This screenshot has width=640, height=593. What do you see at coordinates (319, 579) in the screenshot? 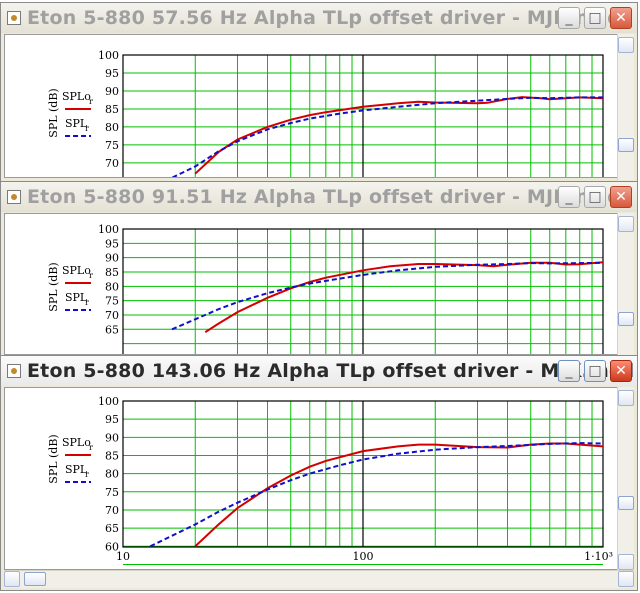
I see `horizontal-scrollbar` at bounding box center [319, 579].